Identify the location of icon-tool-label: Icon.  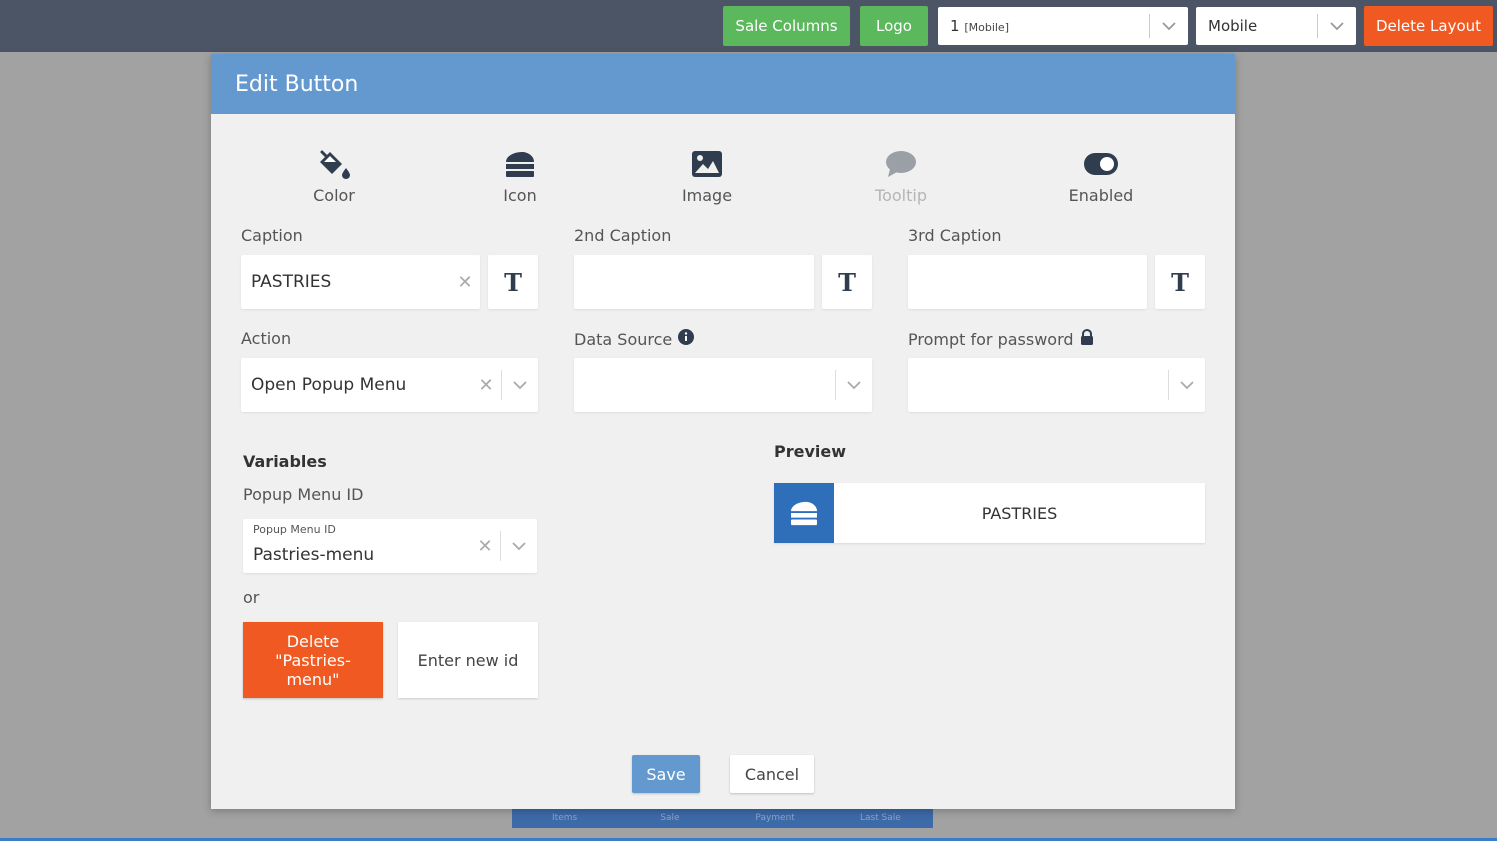
(520, 195).